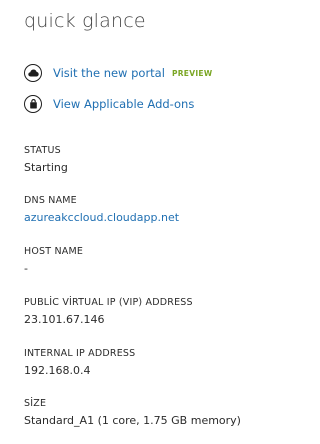 The height and width of the screenshot is (444, 320). I want to click on internal-ip-field: INTERNAL IP ADDRESS 192.168.0.4, so click(142, 363).